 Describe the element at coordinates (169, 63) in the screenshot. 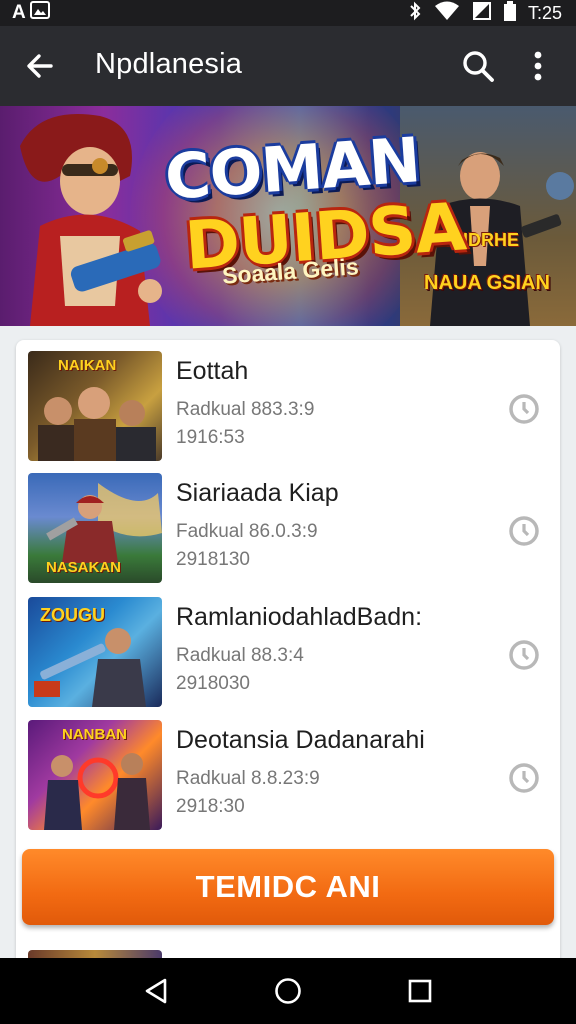

I see `app-title: Npdlanesia` at that location.